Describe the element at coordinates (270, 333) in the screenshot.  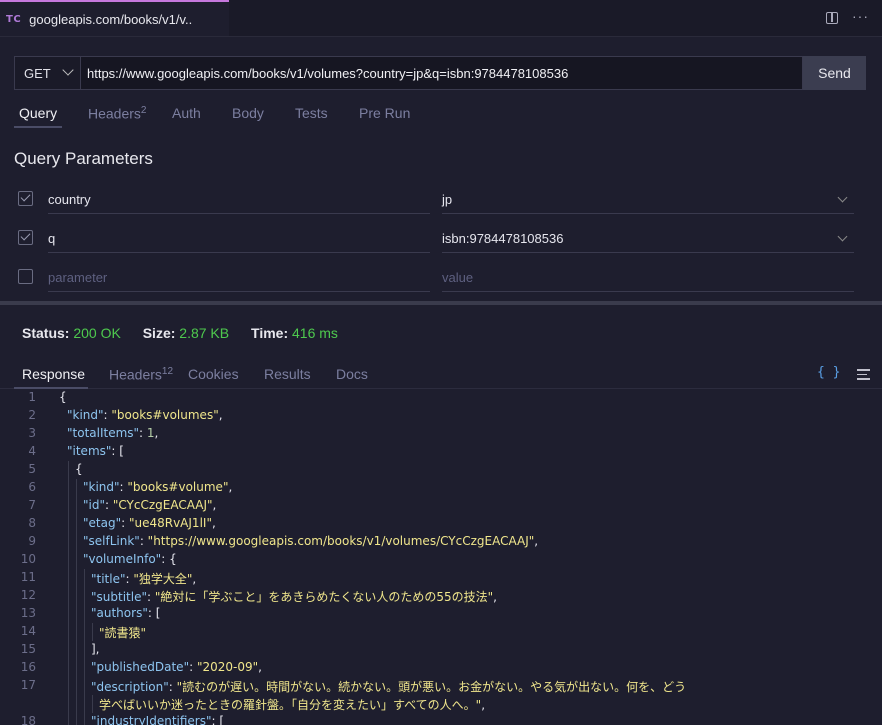
I see `time-label: Time:` at that location.